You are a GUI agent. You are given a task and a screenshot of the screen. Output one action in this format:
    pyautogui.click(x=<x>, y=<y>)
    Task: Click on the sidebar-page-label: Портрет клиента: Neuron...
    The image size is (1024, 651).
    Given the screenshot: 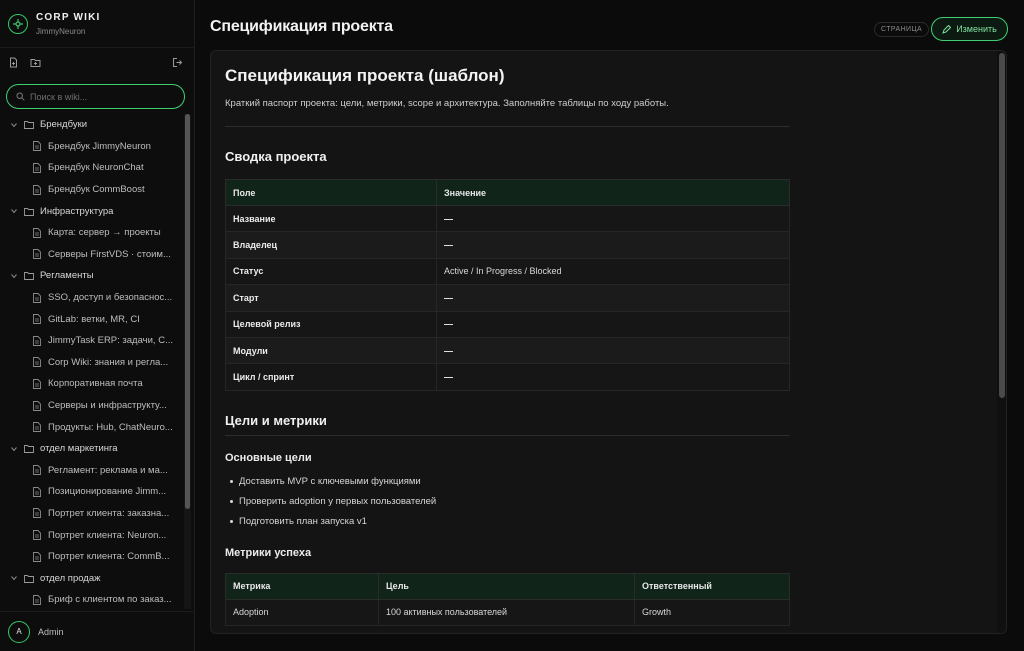 What is the action you would take?
    pyautogui.click(x=107, y=535)
    